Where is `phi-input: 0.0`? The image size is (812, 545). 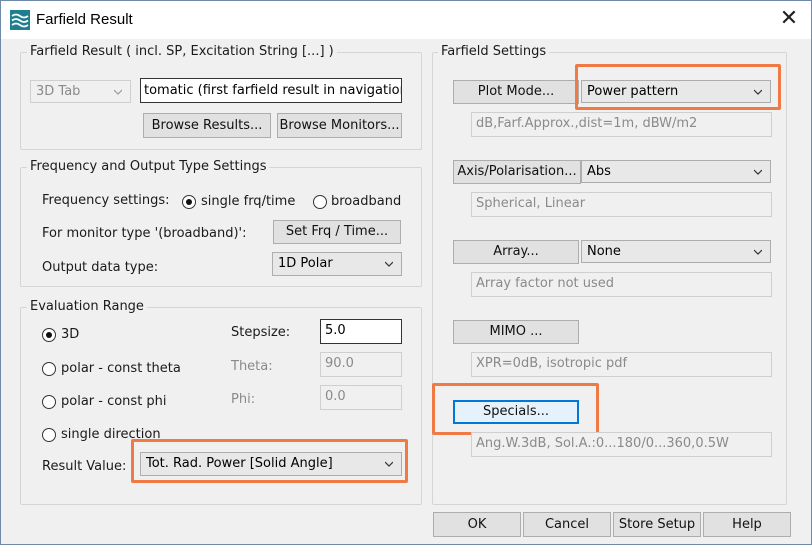
phi-input: 0.0 is located at coordinates (361, 397).